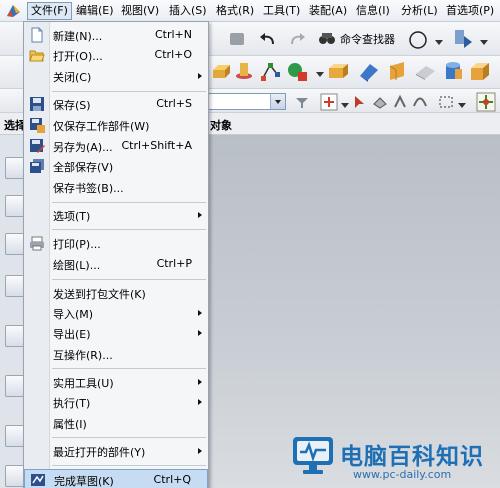 The width and height of the screenshot is (500, 488). I want to click on menu-item-new: 新建(N)... Ctrl+N, so click(116, 35).